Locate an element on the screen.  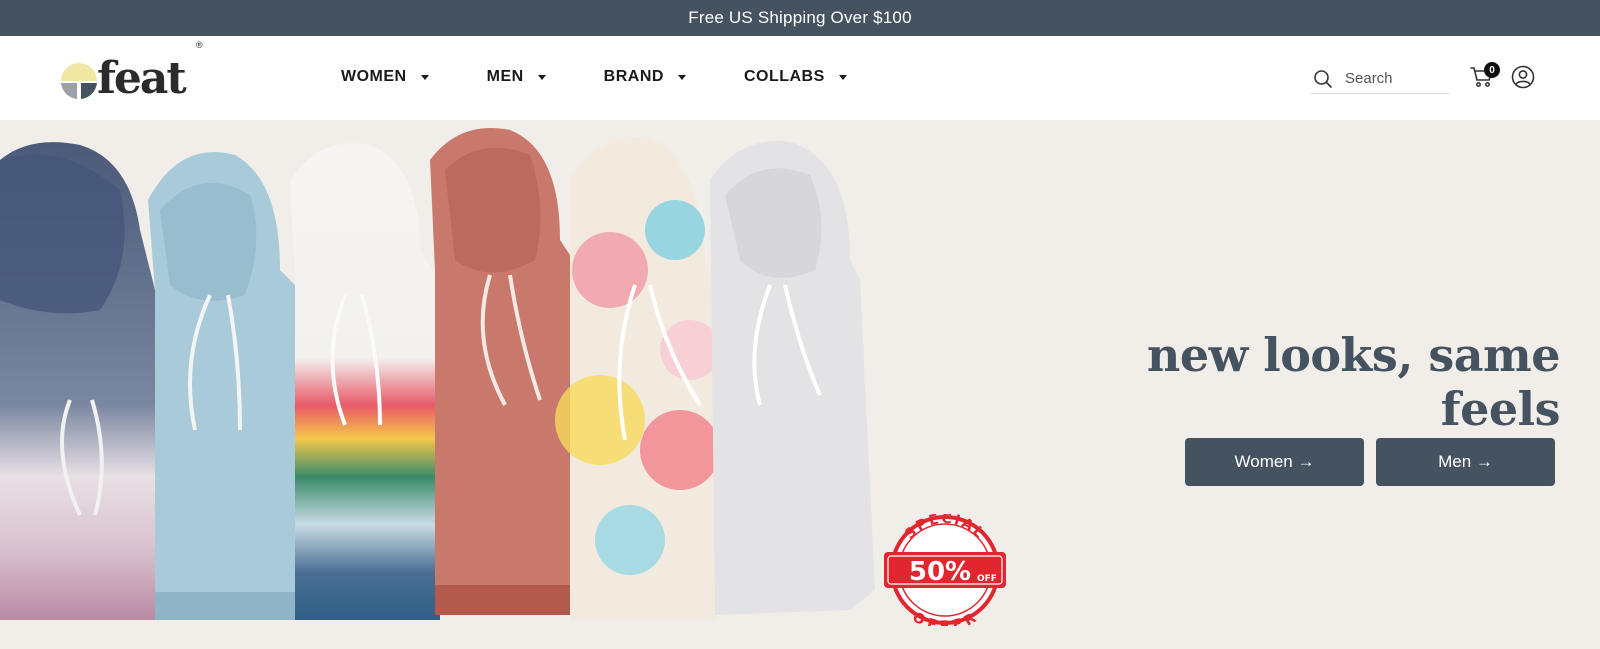
stamp-value: 50% is located at coordinates (940, 572).